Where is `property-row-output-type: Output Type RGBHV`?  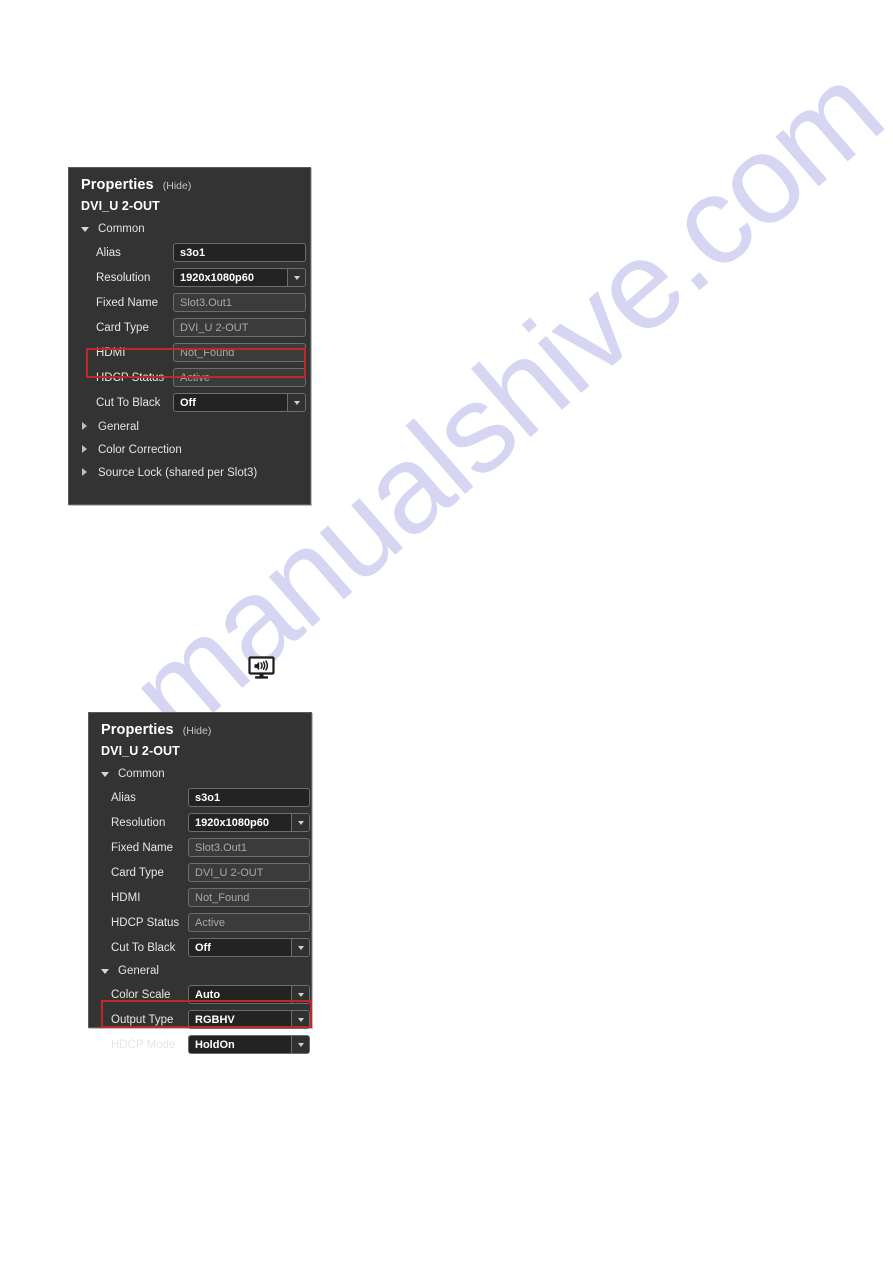 property-row-output-type: Output Type RGBHV is located at coordinates (200, 1019).